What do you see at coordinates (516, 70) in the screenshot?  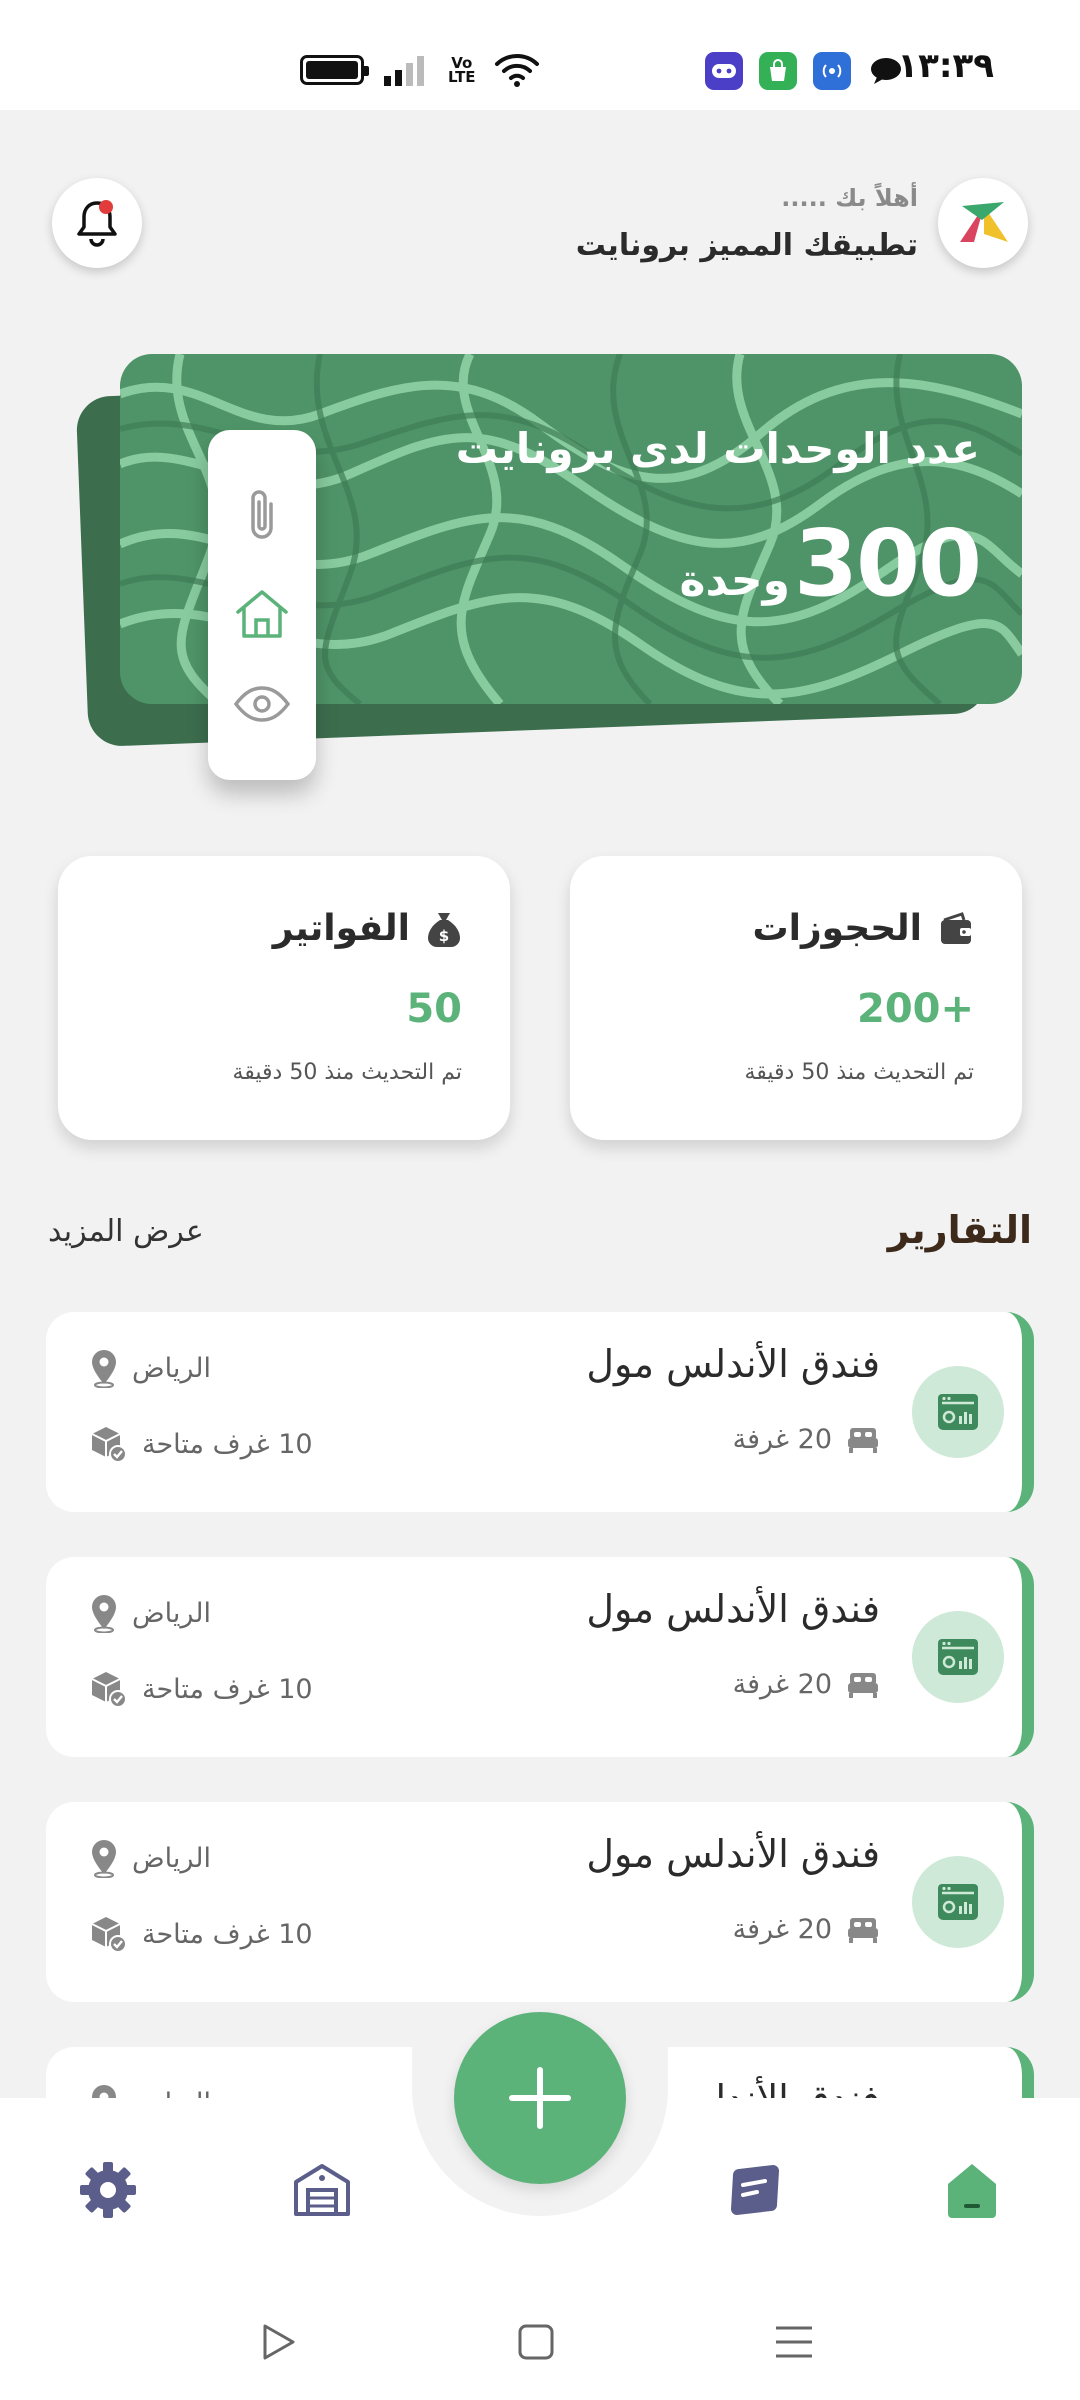 I see `wifi-icon` at bounding box center [516, 70].